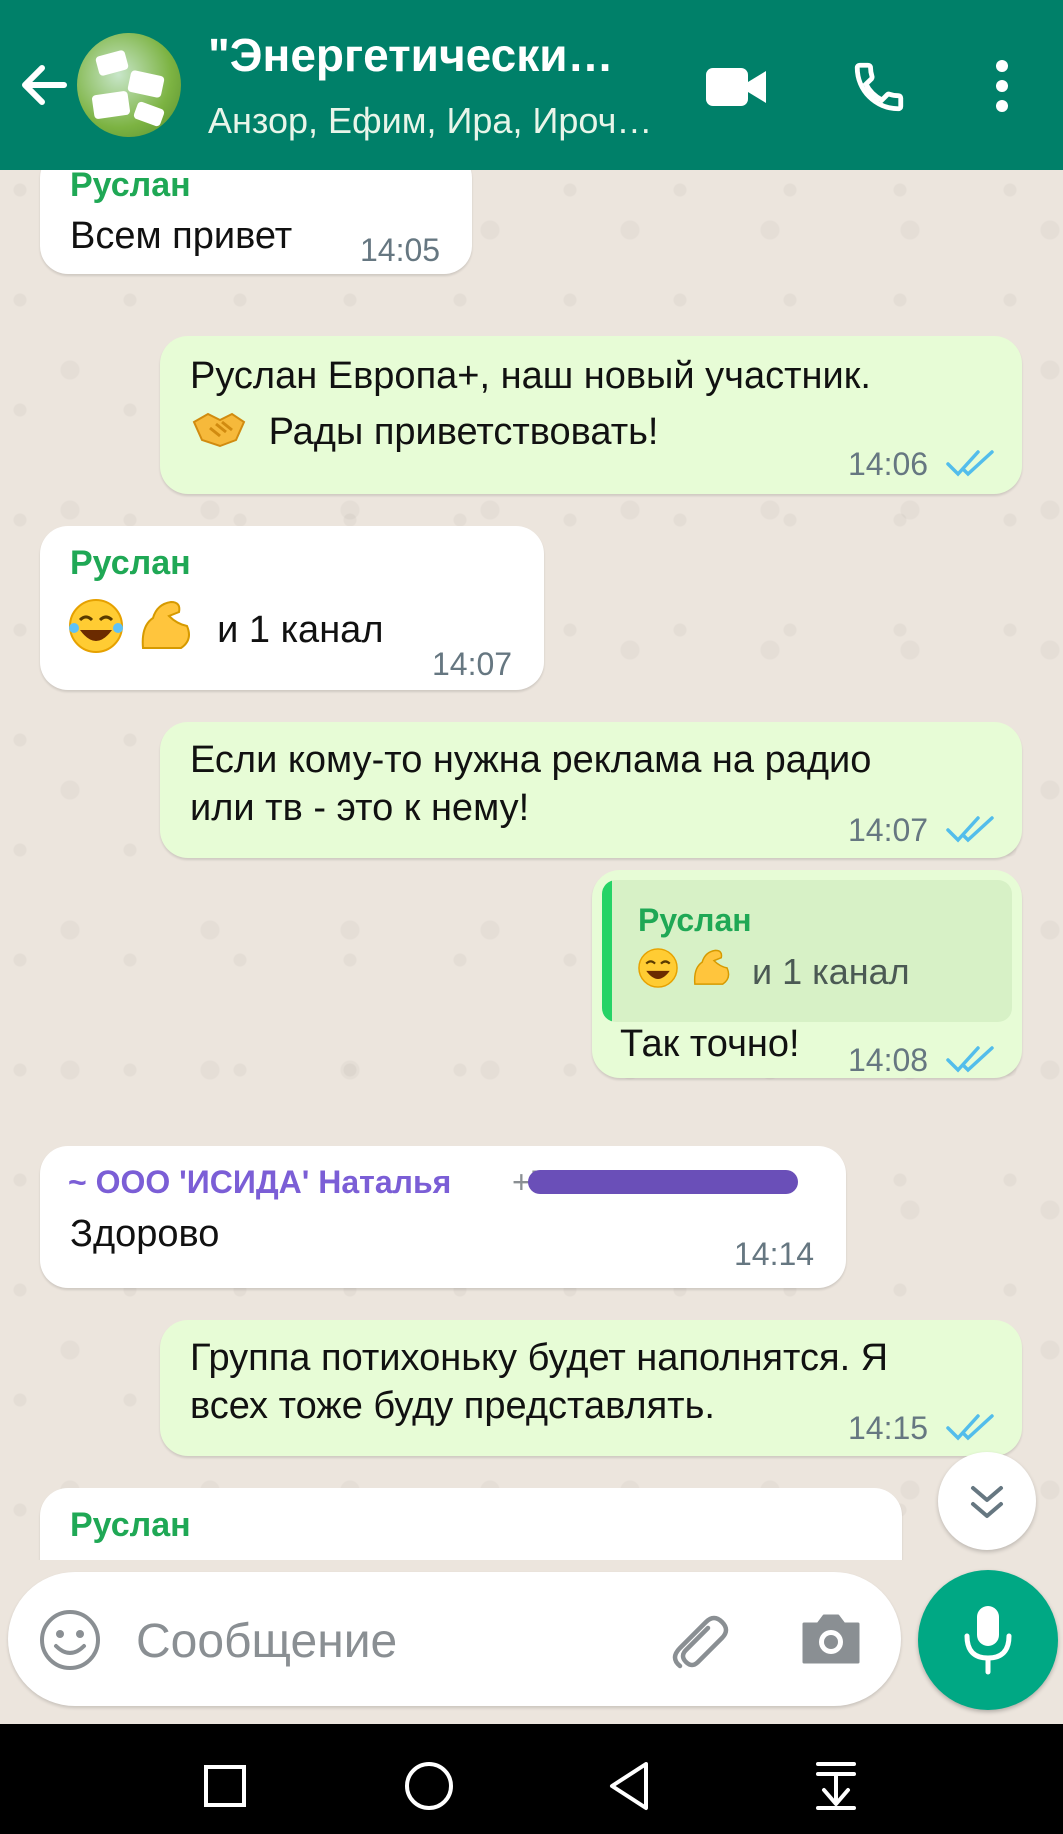 The width and height of the screenshot is (1063, 1834). I want to click on back-arrow-icon, so click(43, 85).